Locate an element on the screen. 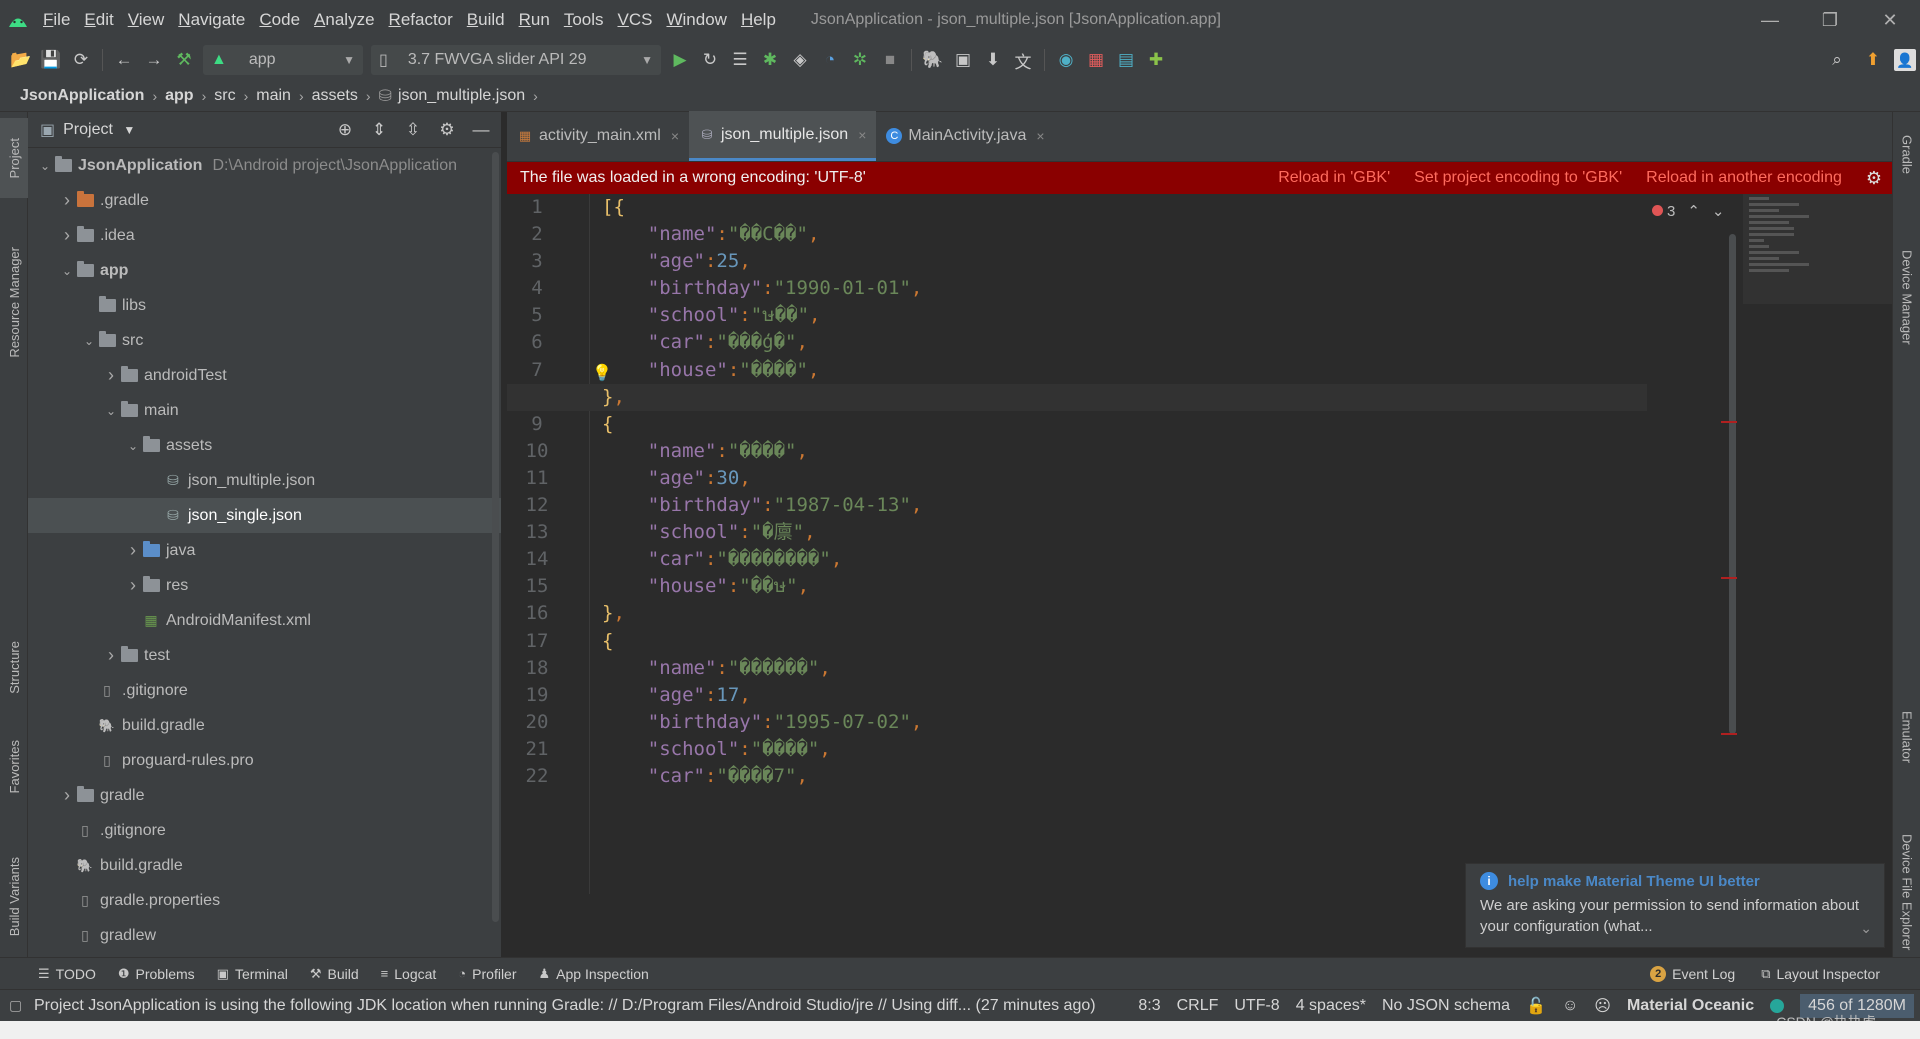 The image size is (1920, 1039). tool-profiler: ◔ Profiler is located at coordinates (487, 974).